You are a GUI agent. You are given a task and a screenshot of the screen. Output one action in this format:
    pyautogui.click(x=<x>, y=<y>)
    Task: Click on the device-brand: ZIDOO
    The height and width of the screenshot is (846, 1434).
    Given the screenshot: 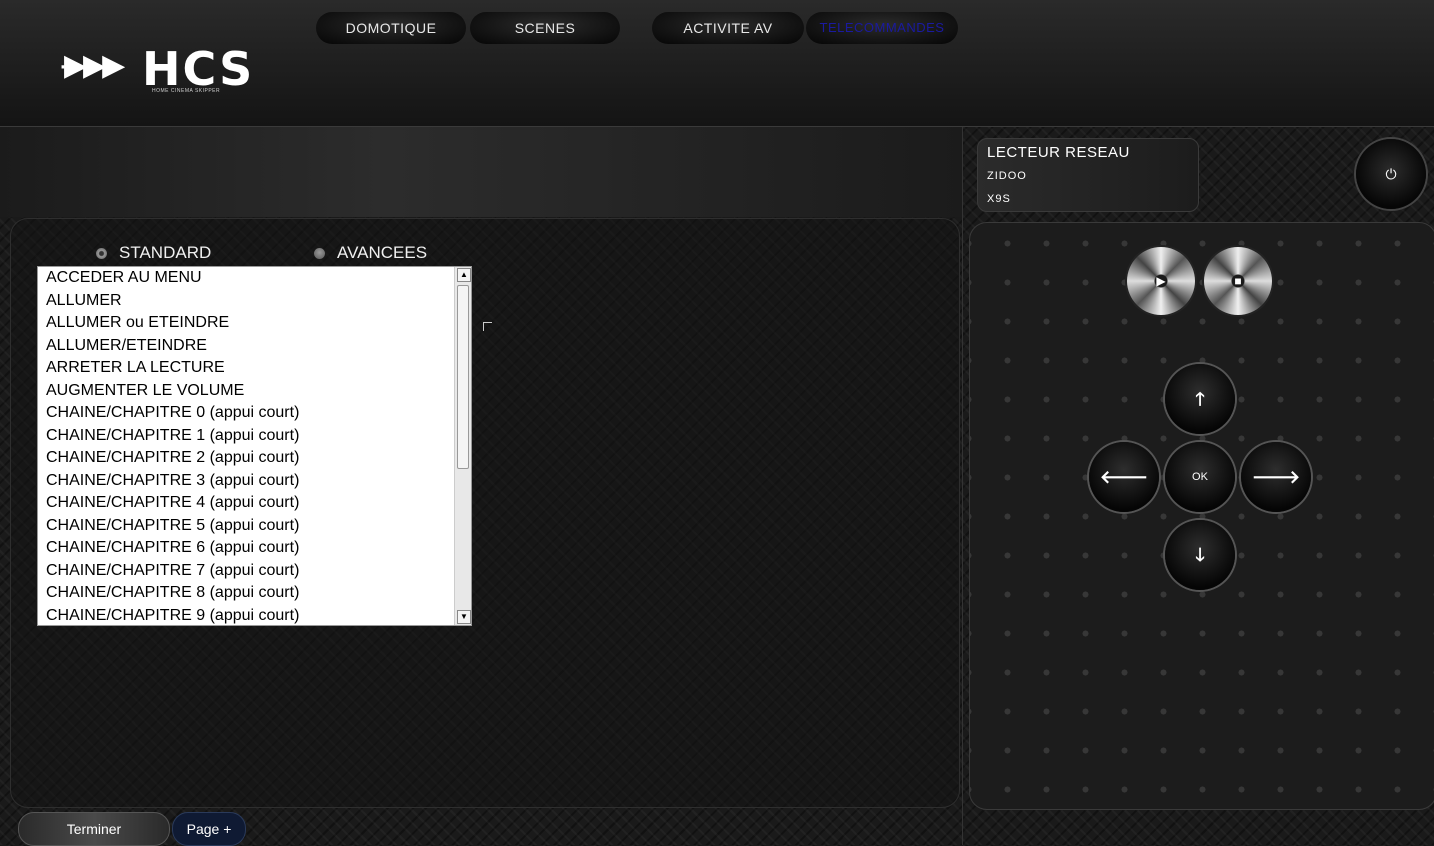 What is the action you would take?
    pyautogui.click(x=1007, y=176)
    